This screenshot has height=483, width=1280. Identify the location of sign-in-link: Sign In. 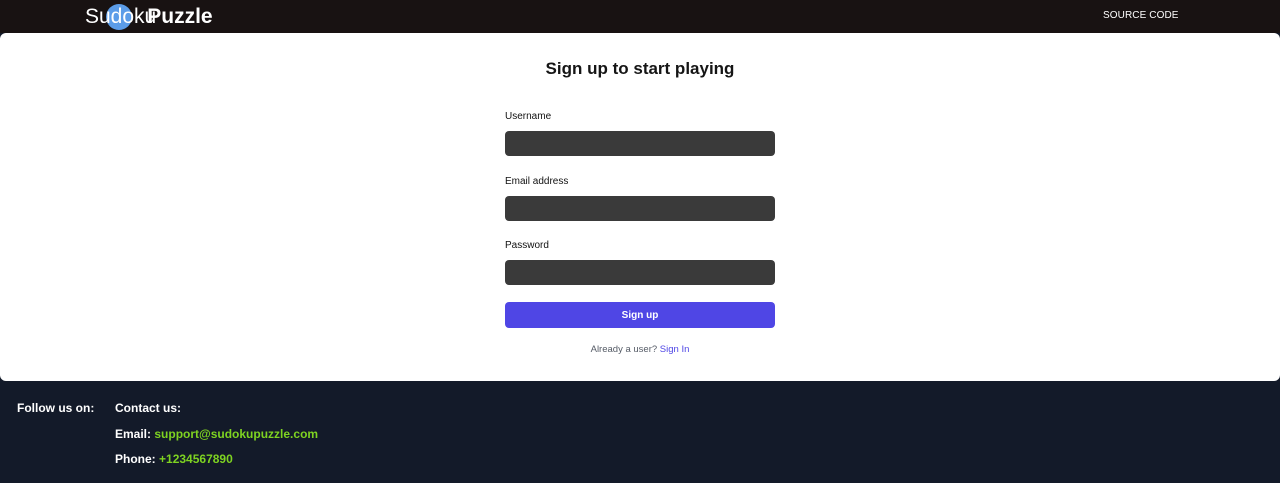
(675, 349).